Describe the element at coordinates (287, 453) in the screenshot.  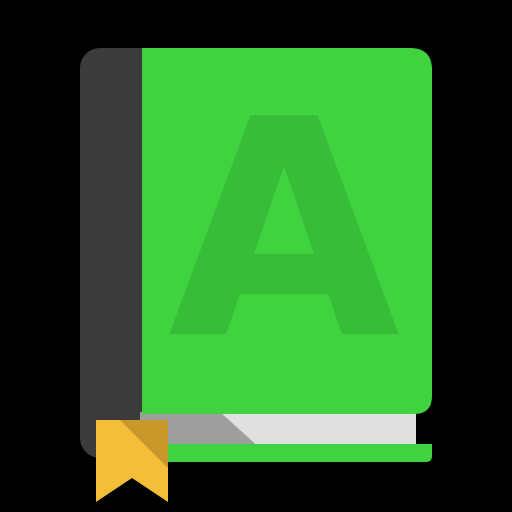
I see `book-cover-lip` at that location.